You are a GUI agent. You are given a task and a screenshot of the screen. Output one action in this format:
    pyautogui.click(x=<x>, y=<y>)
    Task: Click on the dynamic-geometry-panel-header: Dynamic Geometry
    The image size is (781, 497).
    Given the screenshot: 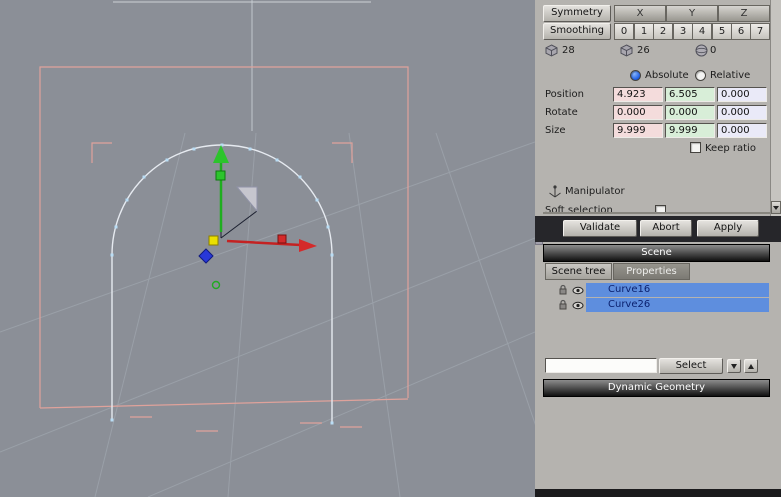 What is the action you would take?
    pyautogui.click(x=656, y=388)
    